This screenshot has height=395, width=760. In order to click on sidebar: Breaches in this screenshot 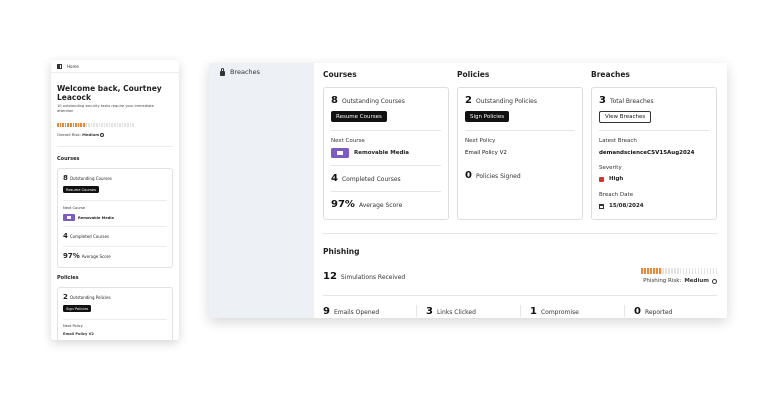, I will do `click(261, 190)`.